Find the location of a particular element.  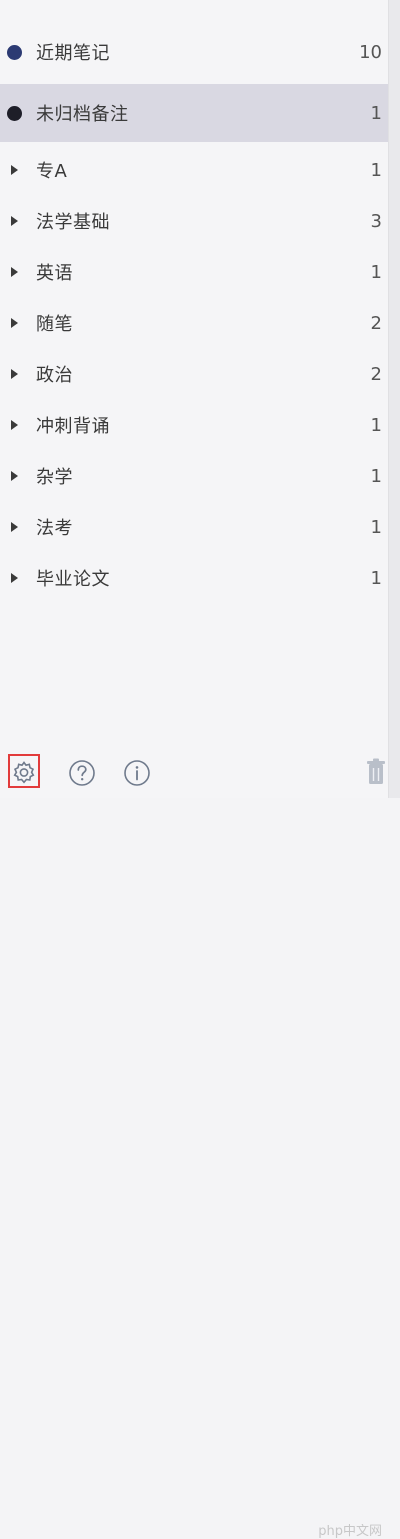

recent-notes-dot-icon is located at coordinates (14, 52).